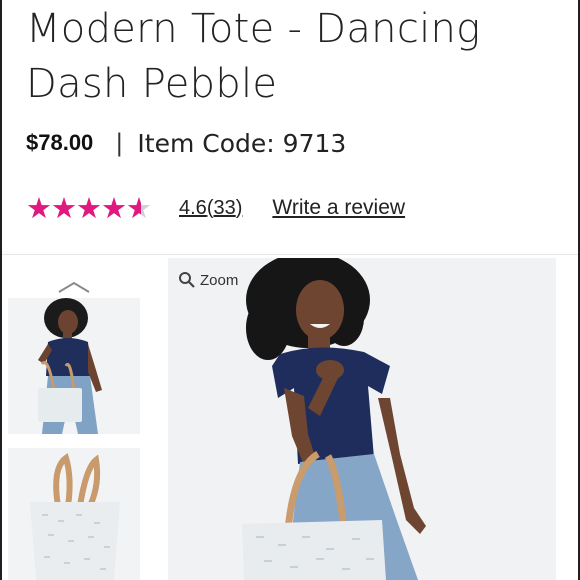 The height and width of the screenshot is (580, 580). Describe the element at coordinates (225, 208) in the screenshot. I see `rating-count: 33` at that location.